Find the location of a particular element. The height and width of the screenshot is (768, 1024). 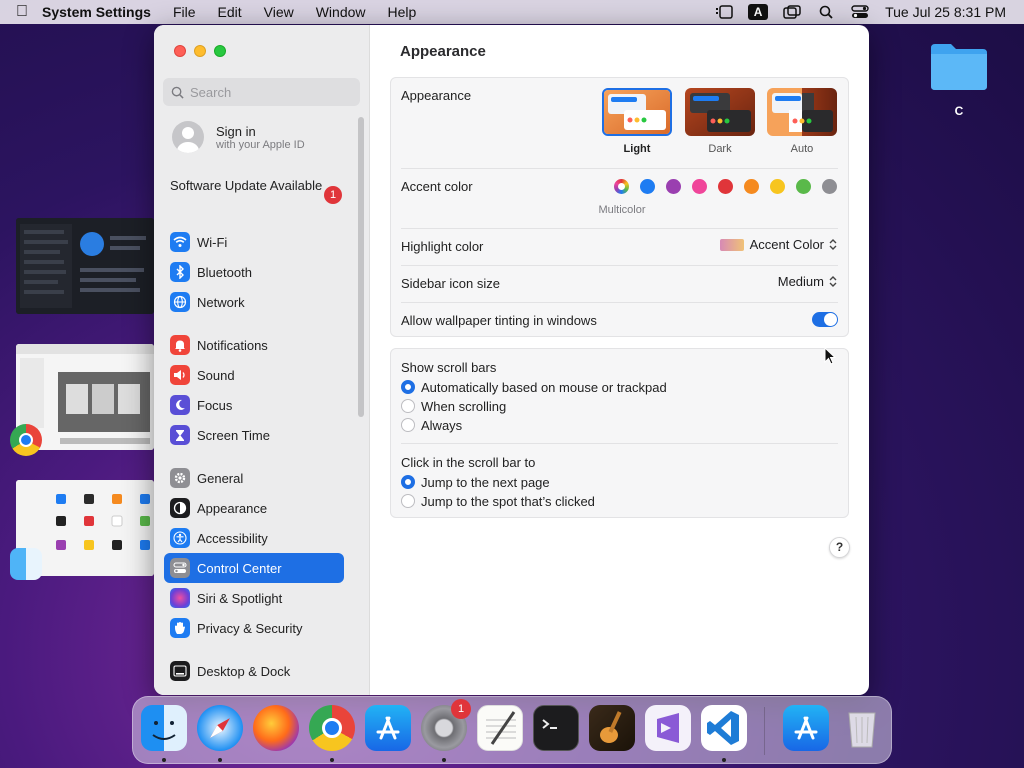

dock: 1 is located at coordinates (512, 730).